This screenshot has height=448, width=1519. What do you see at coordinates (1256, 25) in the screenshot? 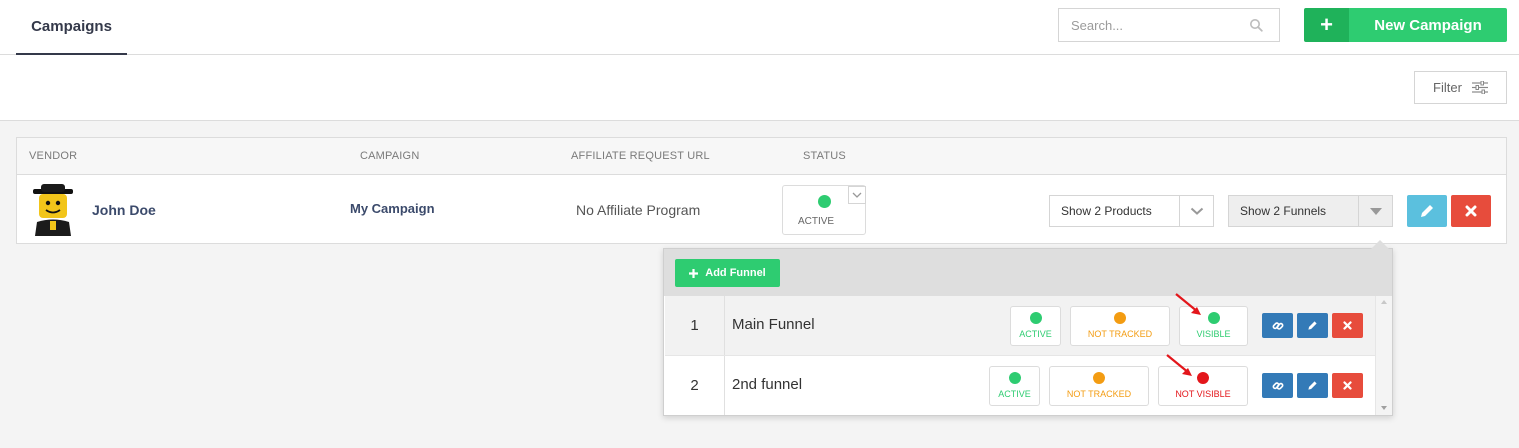
I see `search-icon` at bounding box center [1256, 25].